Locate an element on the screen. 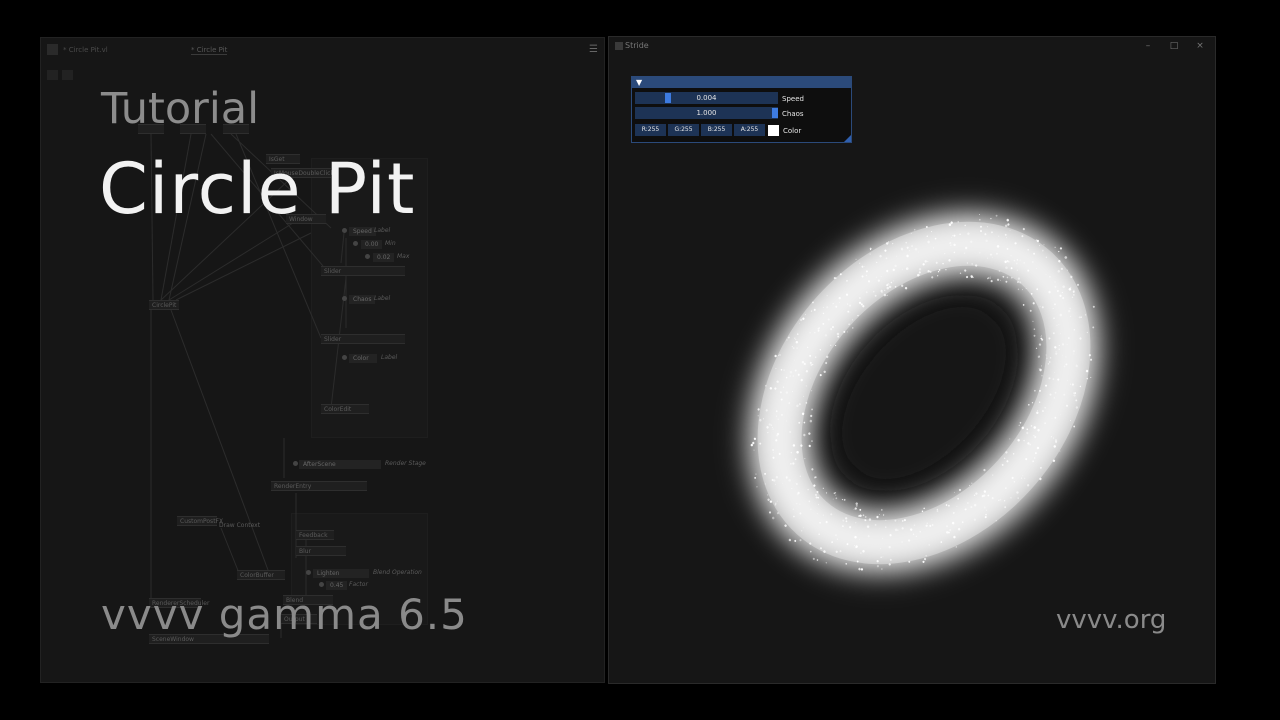 The height and width of the screenshot is (720, 1280). node-color-buffer: ColorBuffer is located at coordinates (261, 575).